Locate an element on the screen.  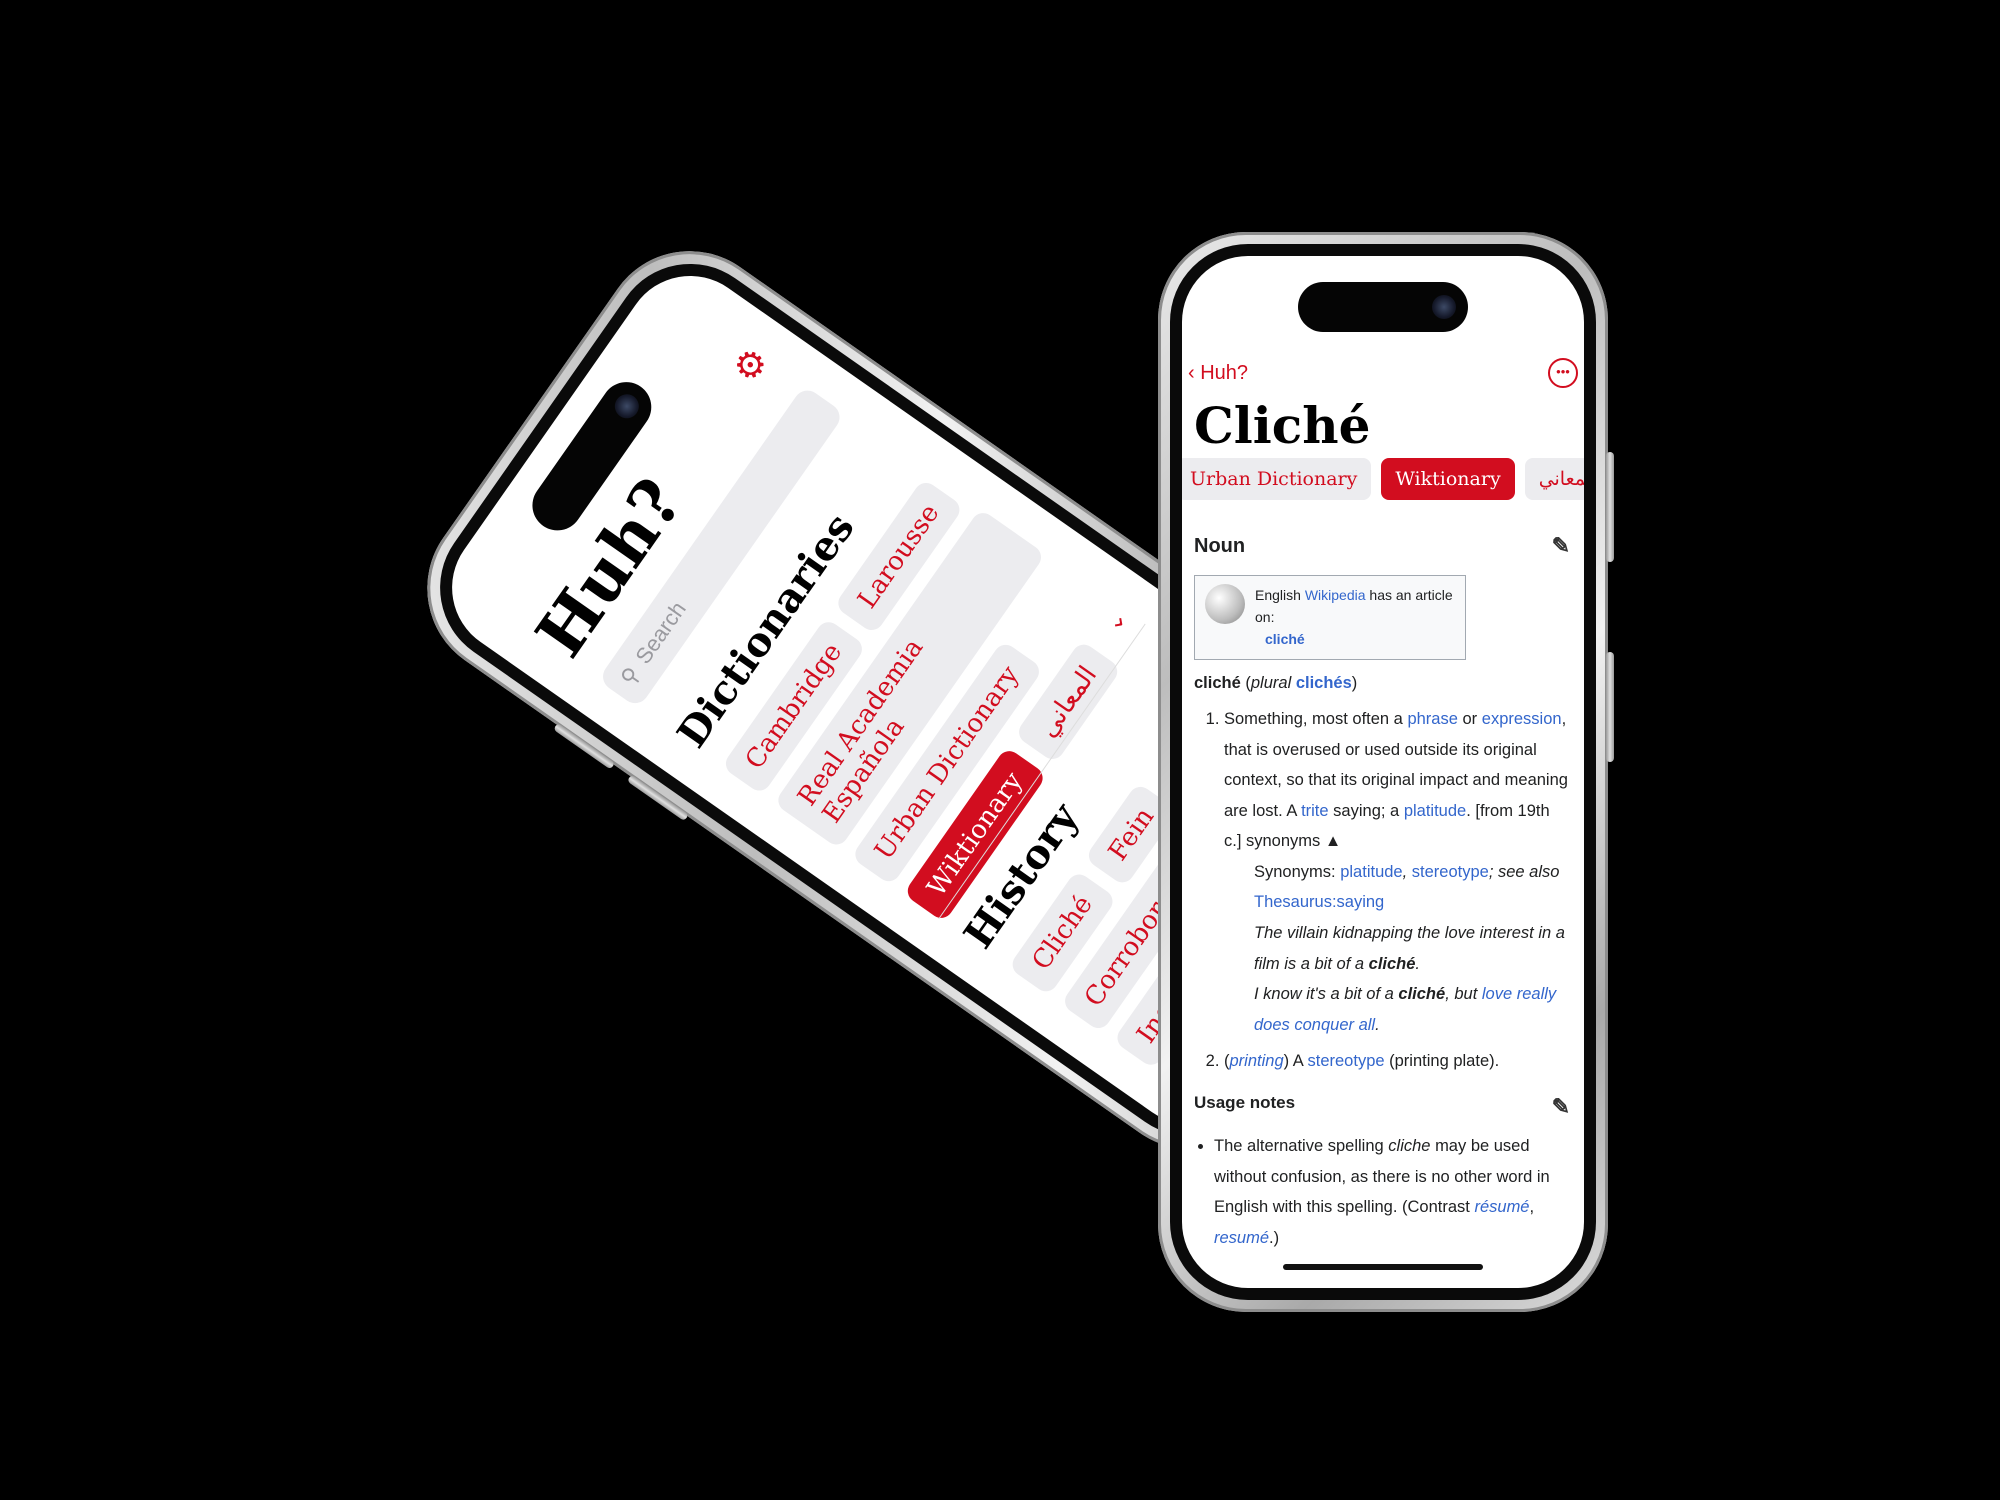
wiki-prefix: English is located at coordinates (1278, 594).